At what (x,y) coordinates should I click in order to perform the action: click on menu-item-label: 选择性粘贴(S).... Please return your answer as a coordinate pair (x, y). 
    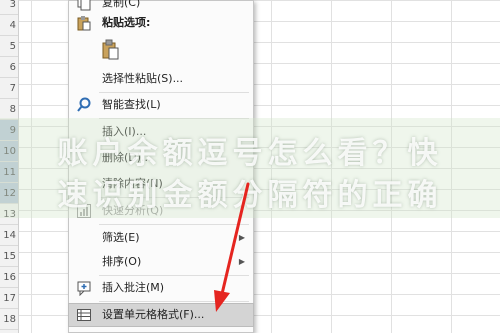
    Looking at the image, I should click on (143, 78).